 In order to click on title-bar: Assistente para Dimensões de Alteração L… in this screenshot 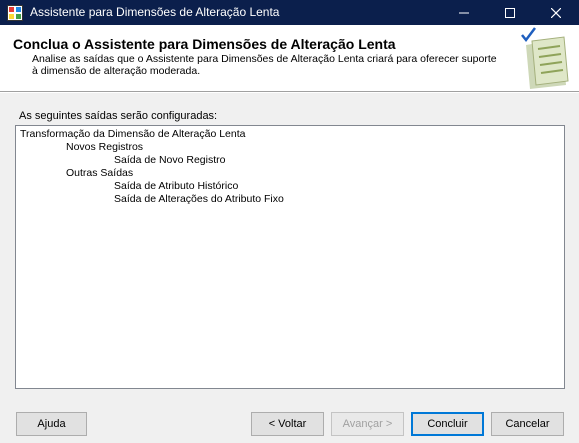, I will do `click(289, 12)`.